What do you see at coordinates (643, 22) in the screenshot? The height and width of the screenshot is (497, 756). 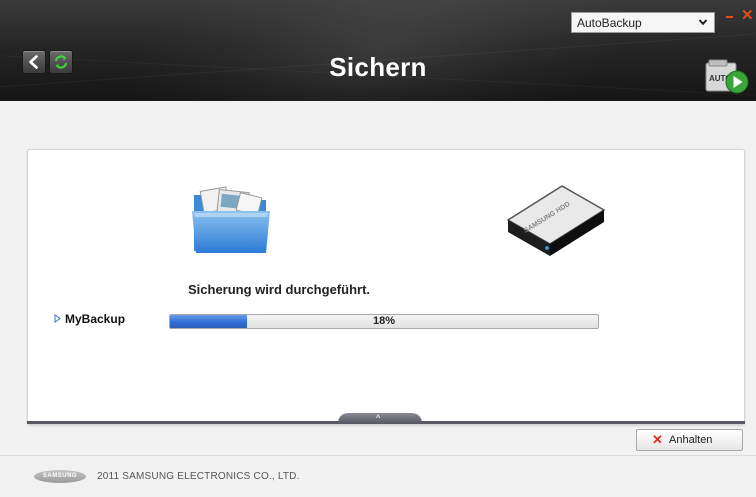 I see `backup-profile-select: AutoBackup` at bounding box center [643, 22].